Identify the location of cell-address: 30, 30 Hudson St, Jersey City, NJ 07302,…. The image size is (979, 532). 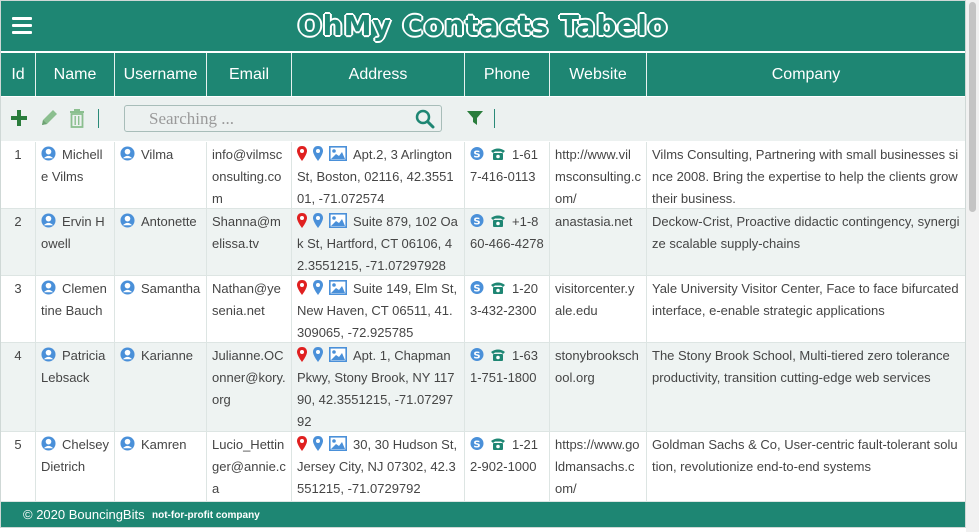
(378, 466).